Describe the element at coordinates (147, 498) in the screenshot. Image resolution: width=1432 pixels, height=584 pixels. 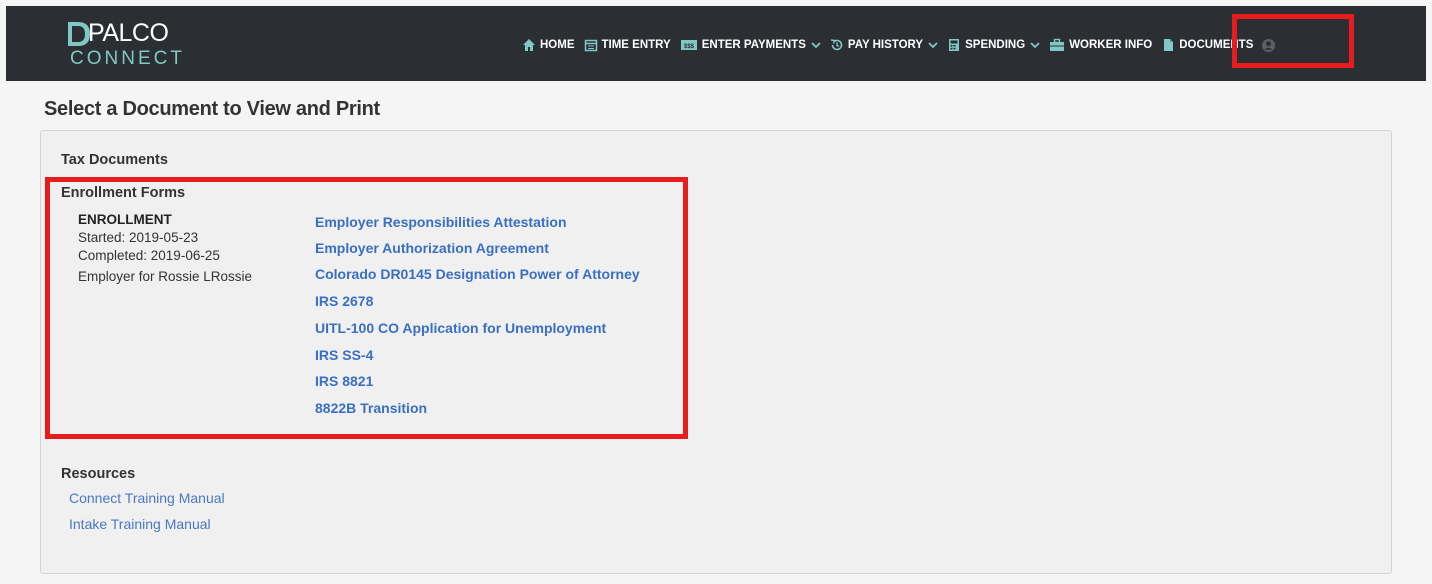
I see `resource-link-connect-training: Connect Training Manual` at that location.